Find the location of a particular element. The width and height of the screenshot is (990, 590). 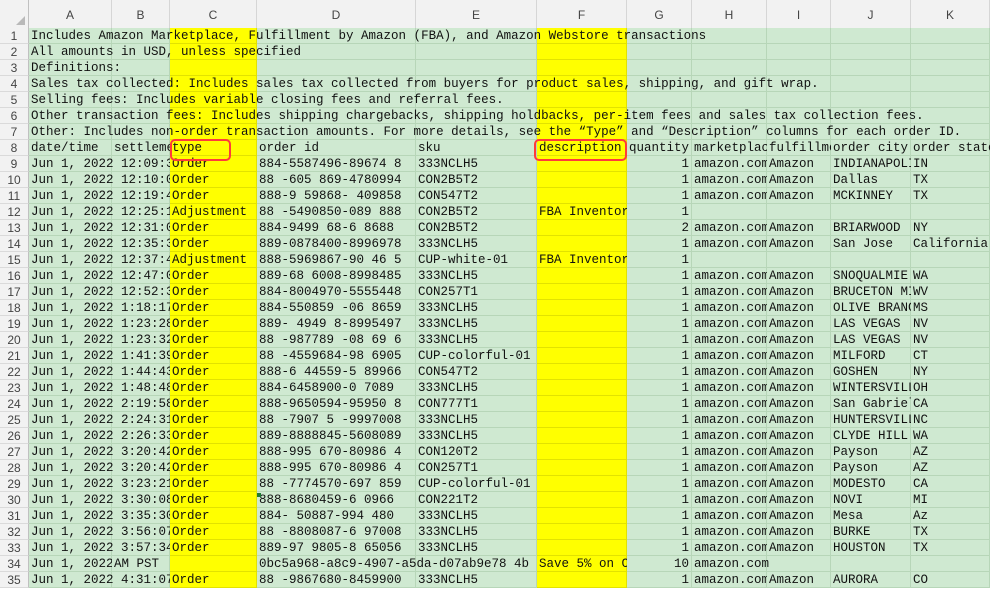

cell-date-time: Jun 1, 2022 3:57:34 is located at coordinates (100, 548).